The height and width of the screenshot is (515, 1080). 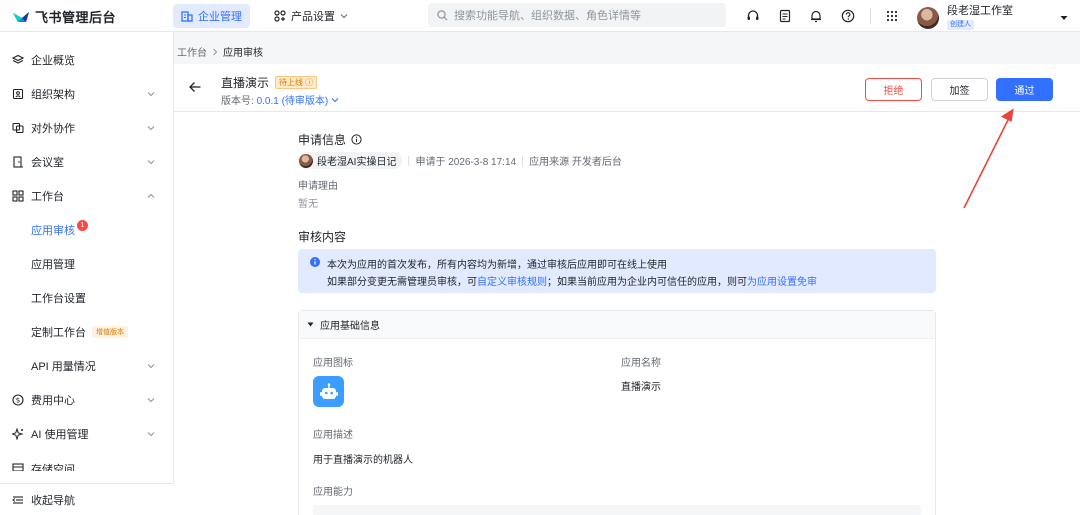 What do you see at coordinates (18, 434) in the screenshot?
I see `ai-spark-icon` at bounding box center [18, 434].